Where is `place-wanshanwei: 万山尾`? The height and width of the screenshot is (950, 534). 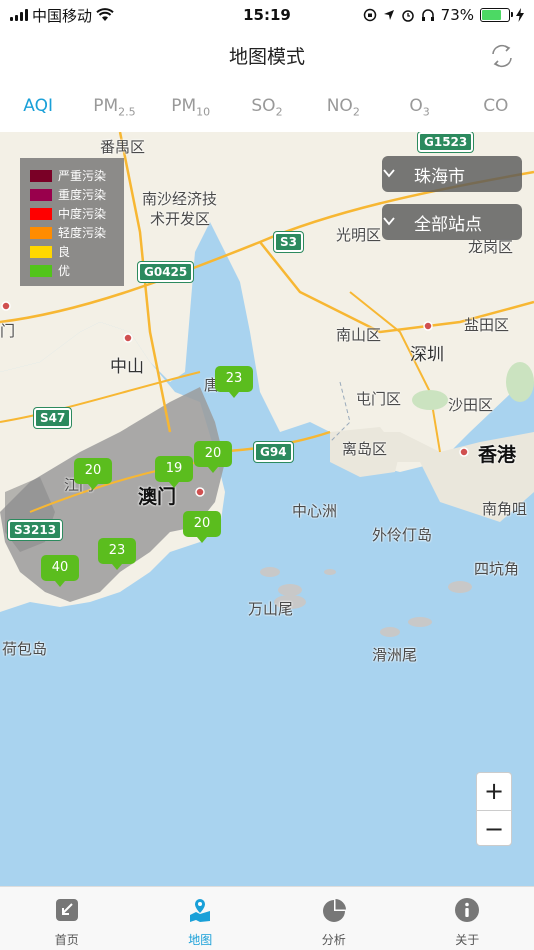 place-wanshanwei: 万山尾 is located at coordinates (271, 609).